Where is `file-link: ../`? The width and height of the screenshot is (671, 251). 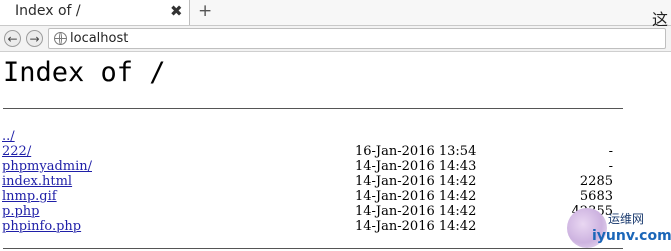
file-link: ../ is located at coordinates (8, 136).